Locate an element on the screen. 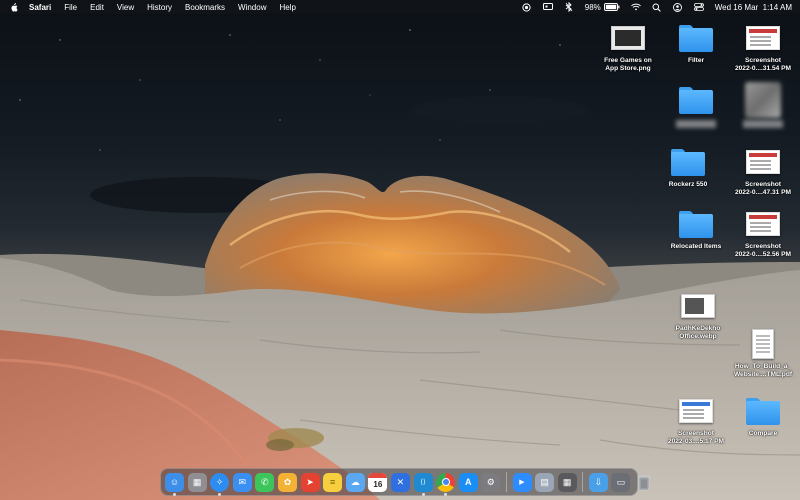 This screenshot has height=500, width=800. todoist-icon: ➤ is located at coordinates (310, 482).